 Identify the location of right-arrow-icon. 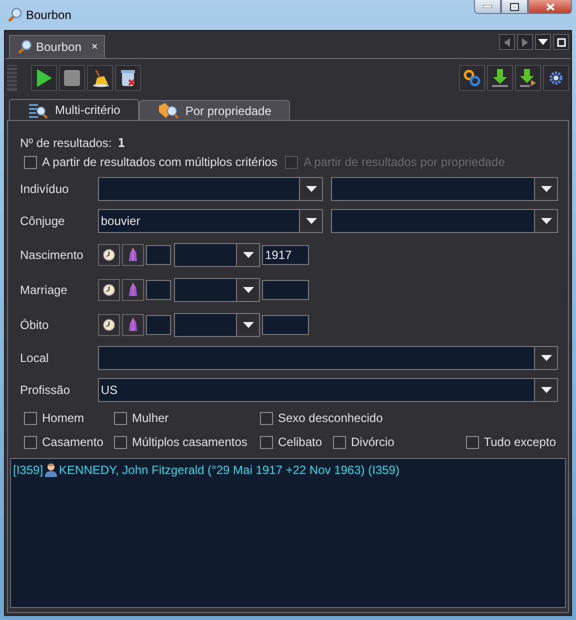
(525, 42).